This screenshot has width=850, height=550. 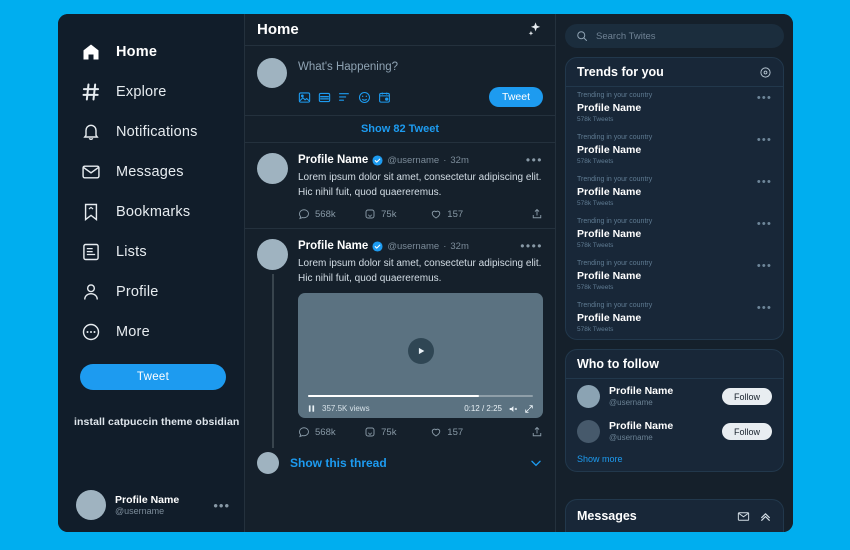 I want to click on sidebar-item-more: More, so click(x=151, y=332).